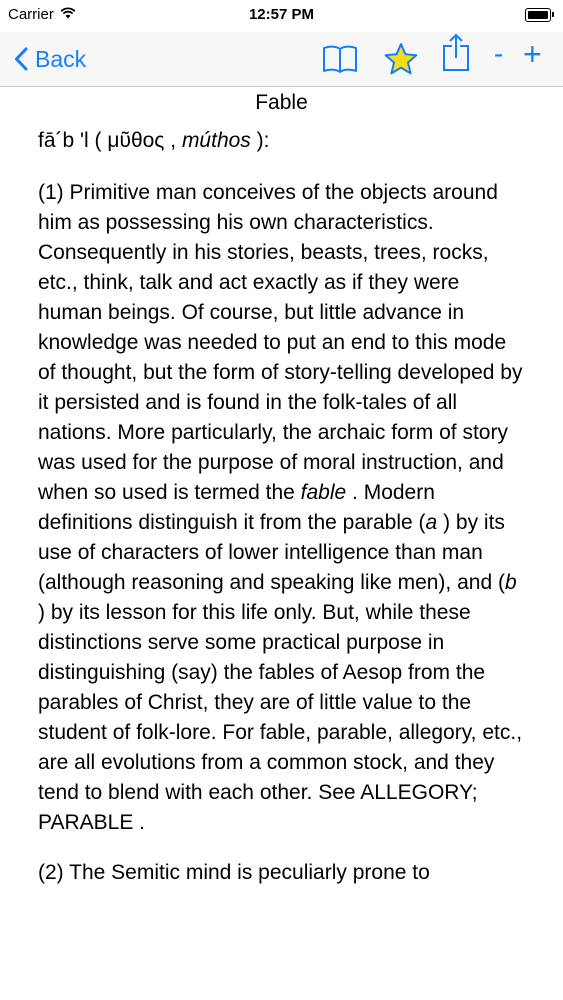 The image size is (563, 1000). Describe the element at coordinates (110, 140) in the screenshot. I see `pronunciation-text: fā´b 'l ( μῦθος ,` at that location.